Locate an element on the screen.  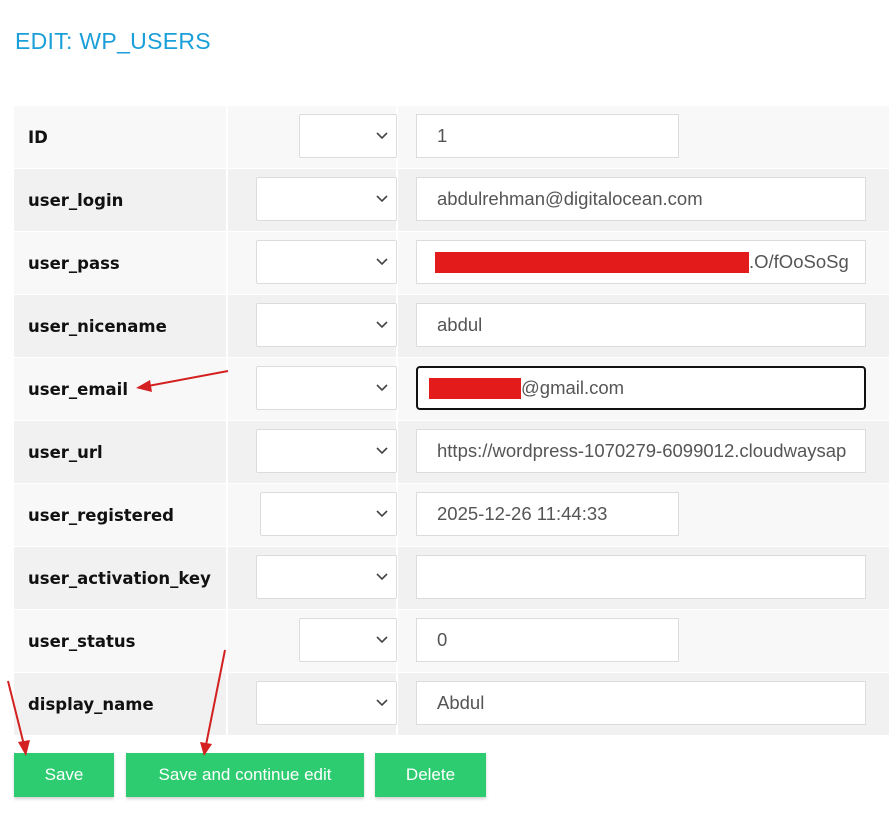
value-input: .O/fOoSoSg is located at coordinates (641, 262).